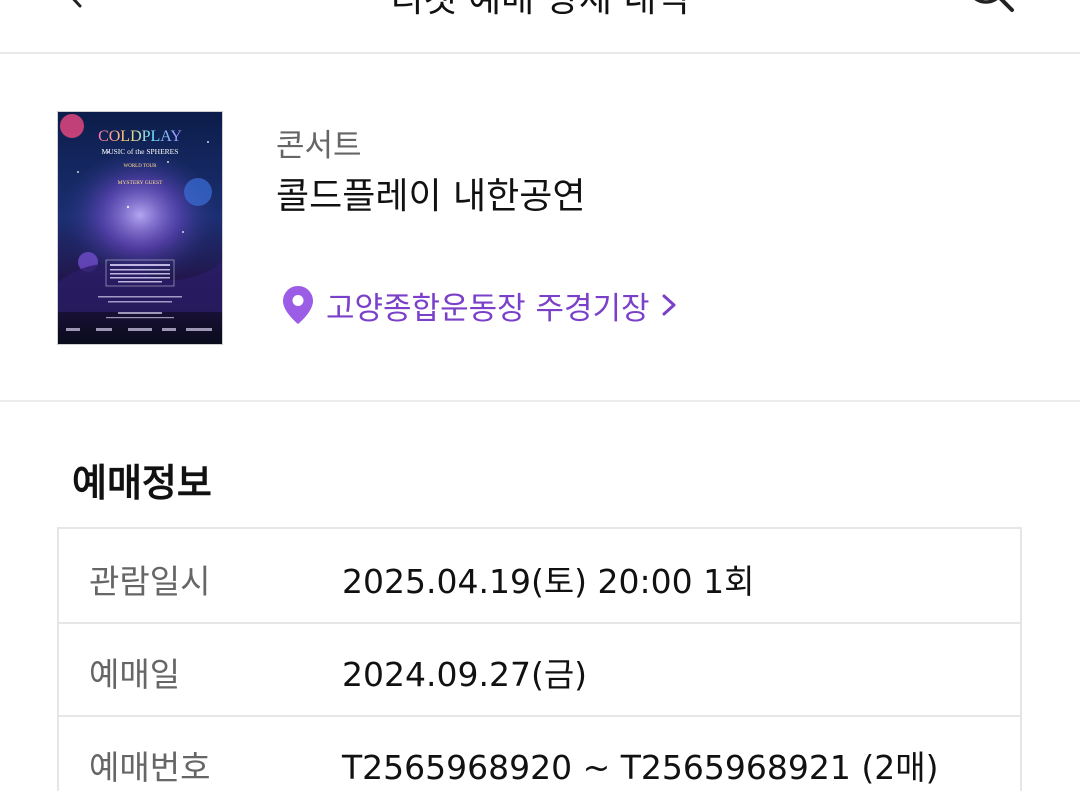 The width and height of the screenshot is (1080, 791). I want to click on row-label-view-datetime: 관람일시, so click(150, 581).